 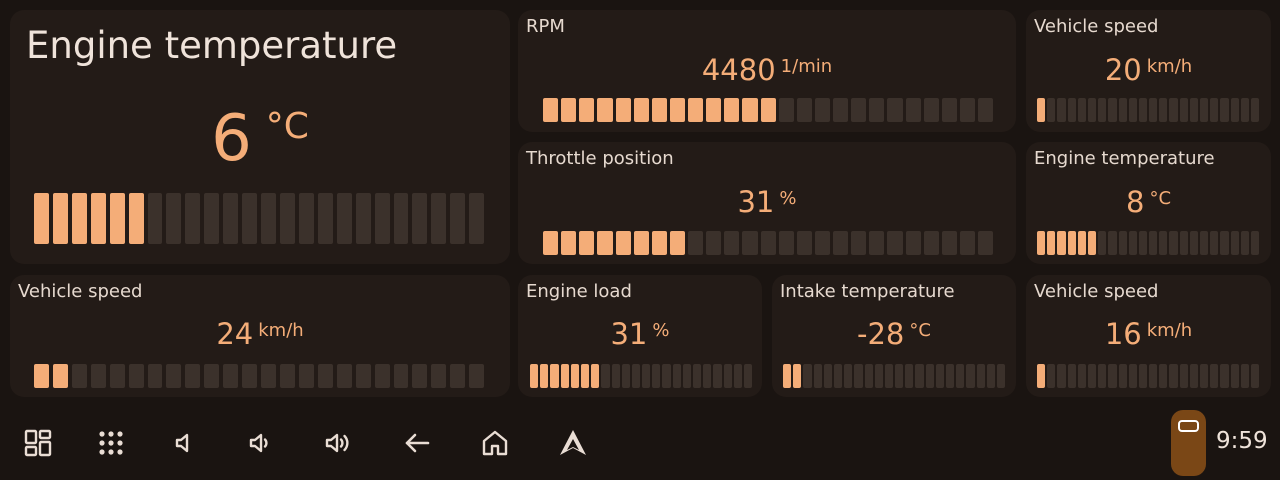 What do you see at coordinates (111, 443) in the screenshot?
I see `app-launcher-icon` at bounding box center [111, 443].